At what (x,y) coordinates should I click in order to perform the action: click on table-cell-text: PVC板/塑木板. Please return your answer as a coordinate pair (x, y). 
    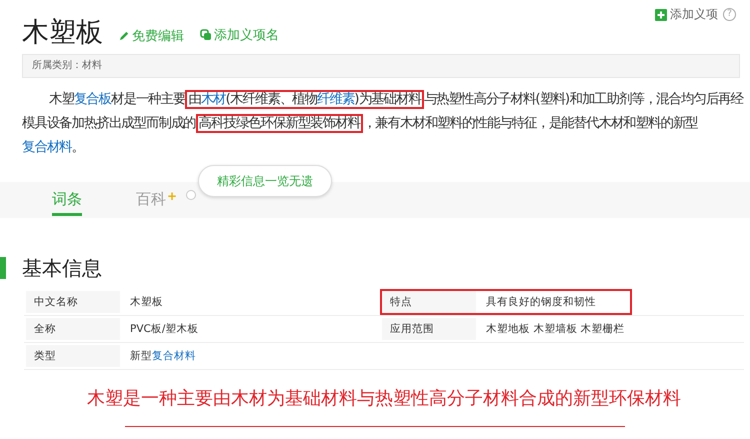
    Looking at the image, I should click on (164, 329).